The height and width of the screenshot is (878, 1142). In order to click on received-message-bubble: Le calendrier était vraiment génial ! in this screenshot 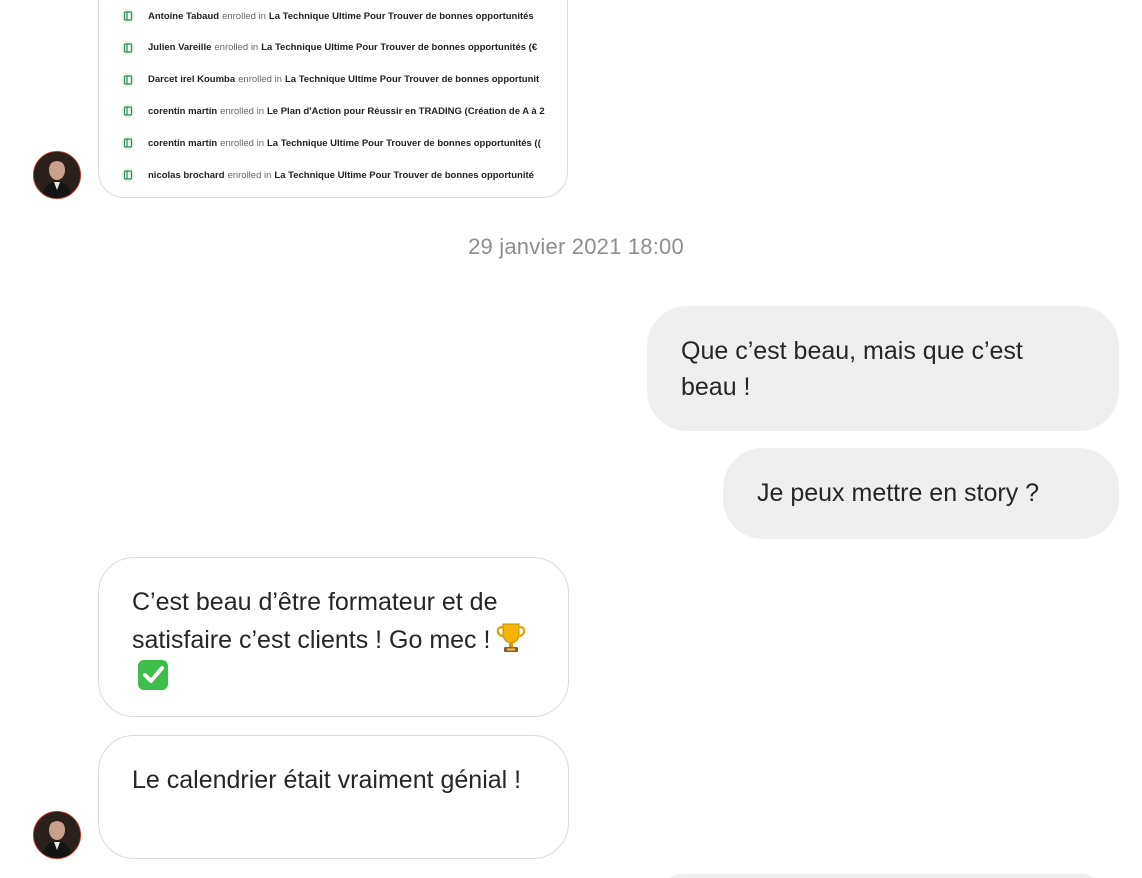, I will do `click(333, 797)`.